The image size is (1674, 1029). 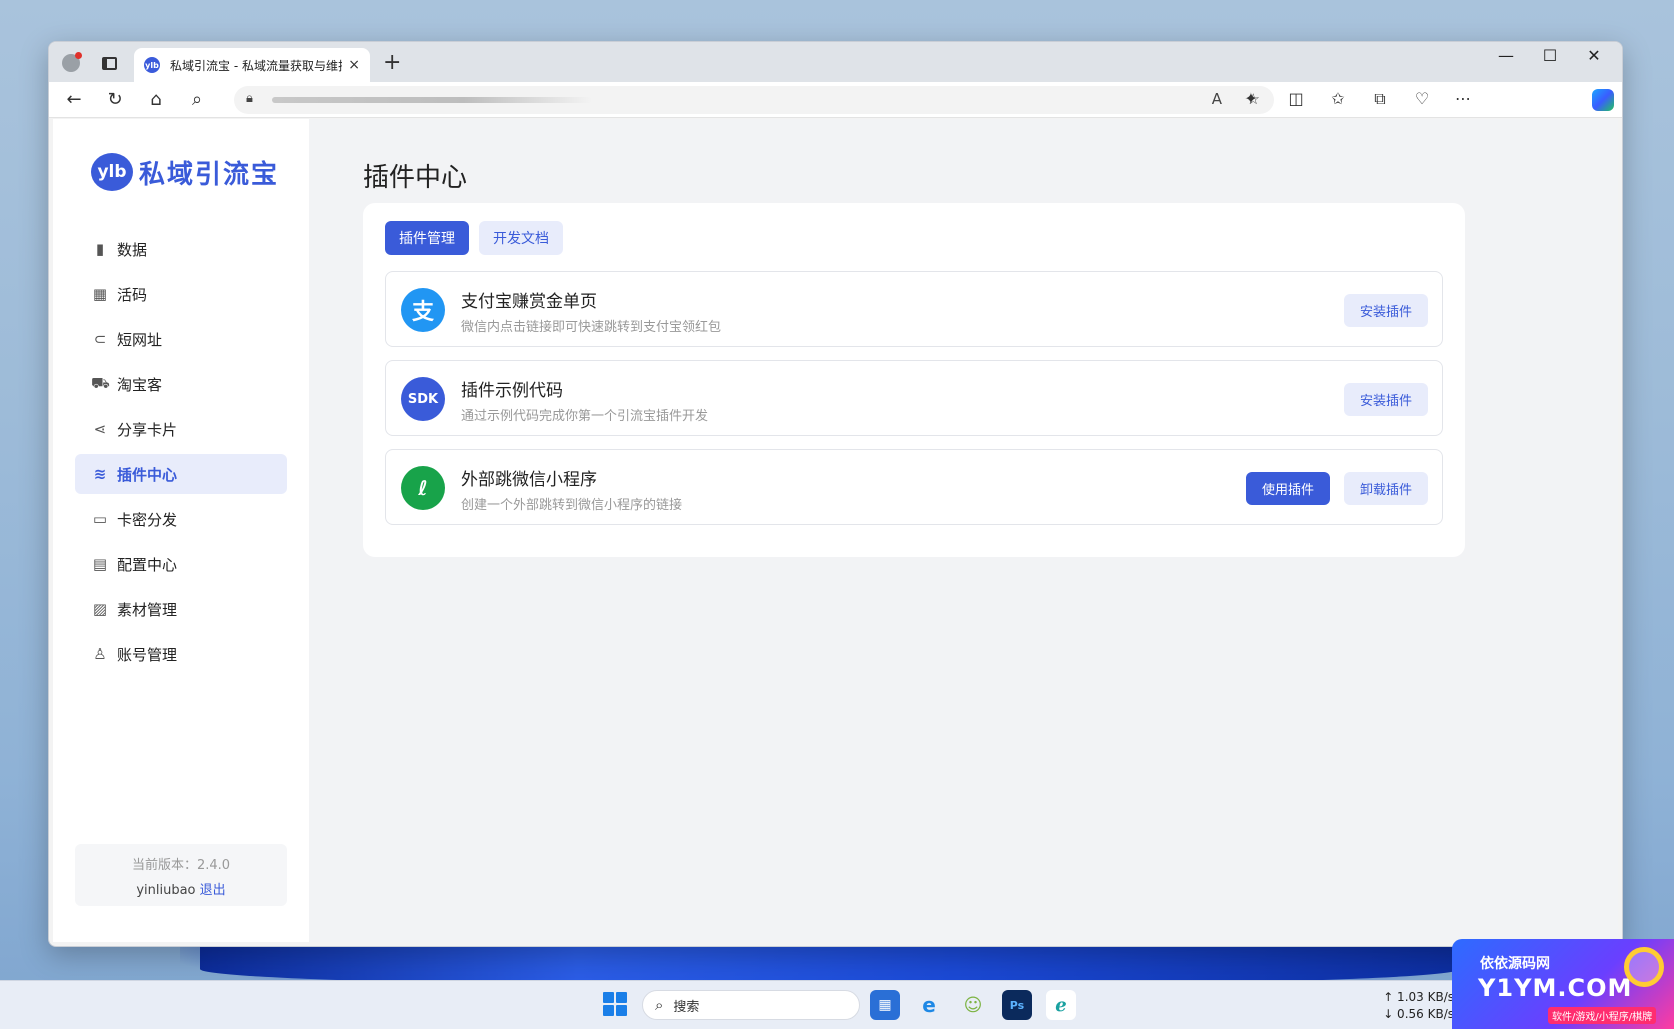 What do you see at coordinates (835, 62) in the screenshot?
I see `browser-tab-bar: ylb 私域引流宝 - 私域流量获取与维护 × + — ☐ ✕` at bounding box center [835, 62].